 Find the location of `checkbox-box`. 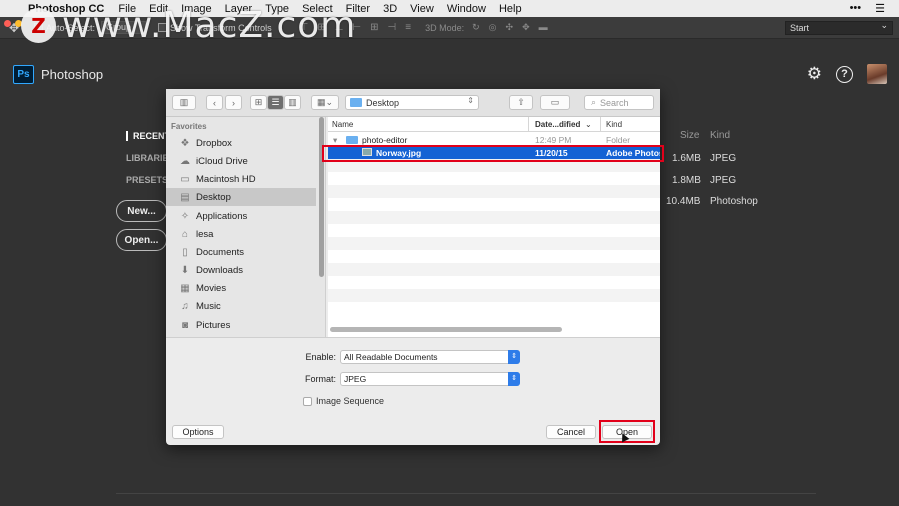

checkbox-box is located at coordinates (307, 401).